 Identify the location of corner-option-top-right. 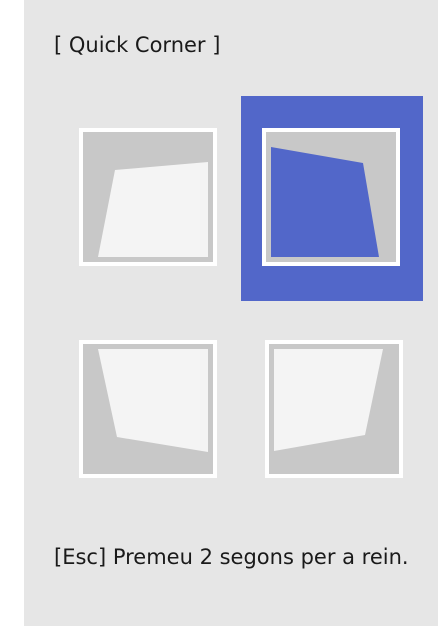
(332, 198).